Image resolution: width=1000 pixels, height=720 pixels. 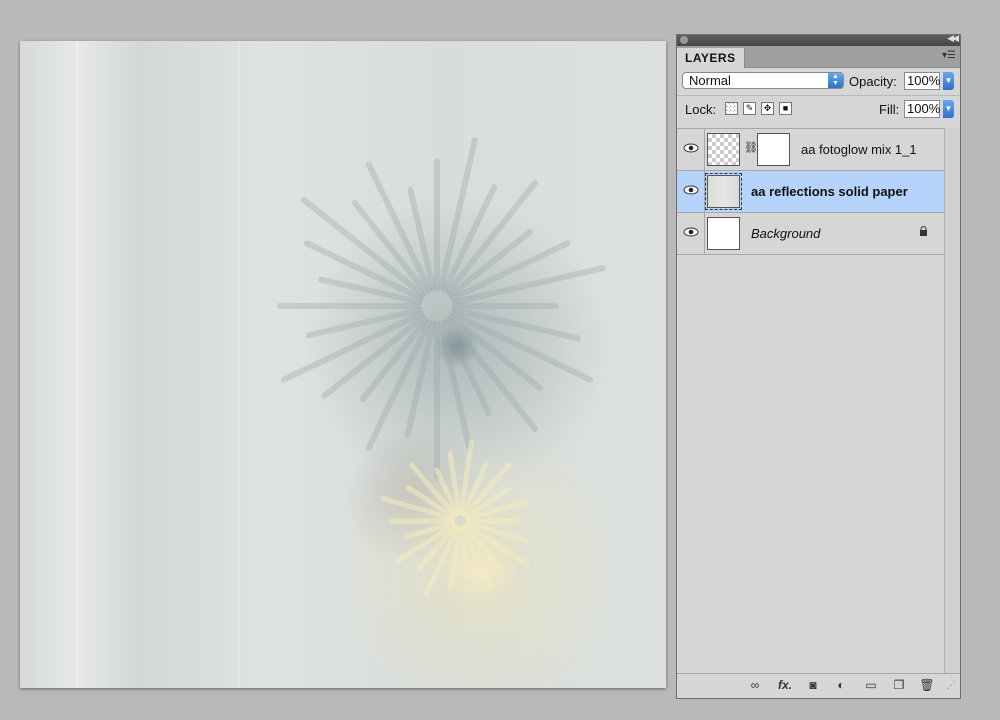 What do you see at coordinates (949, 55) in the screenshot?
I see `panel-menu-icon: ▾☰` at bounding box center [949, 55].